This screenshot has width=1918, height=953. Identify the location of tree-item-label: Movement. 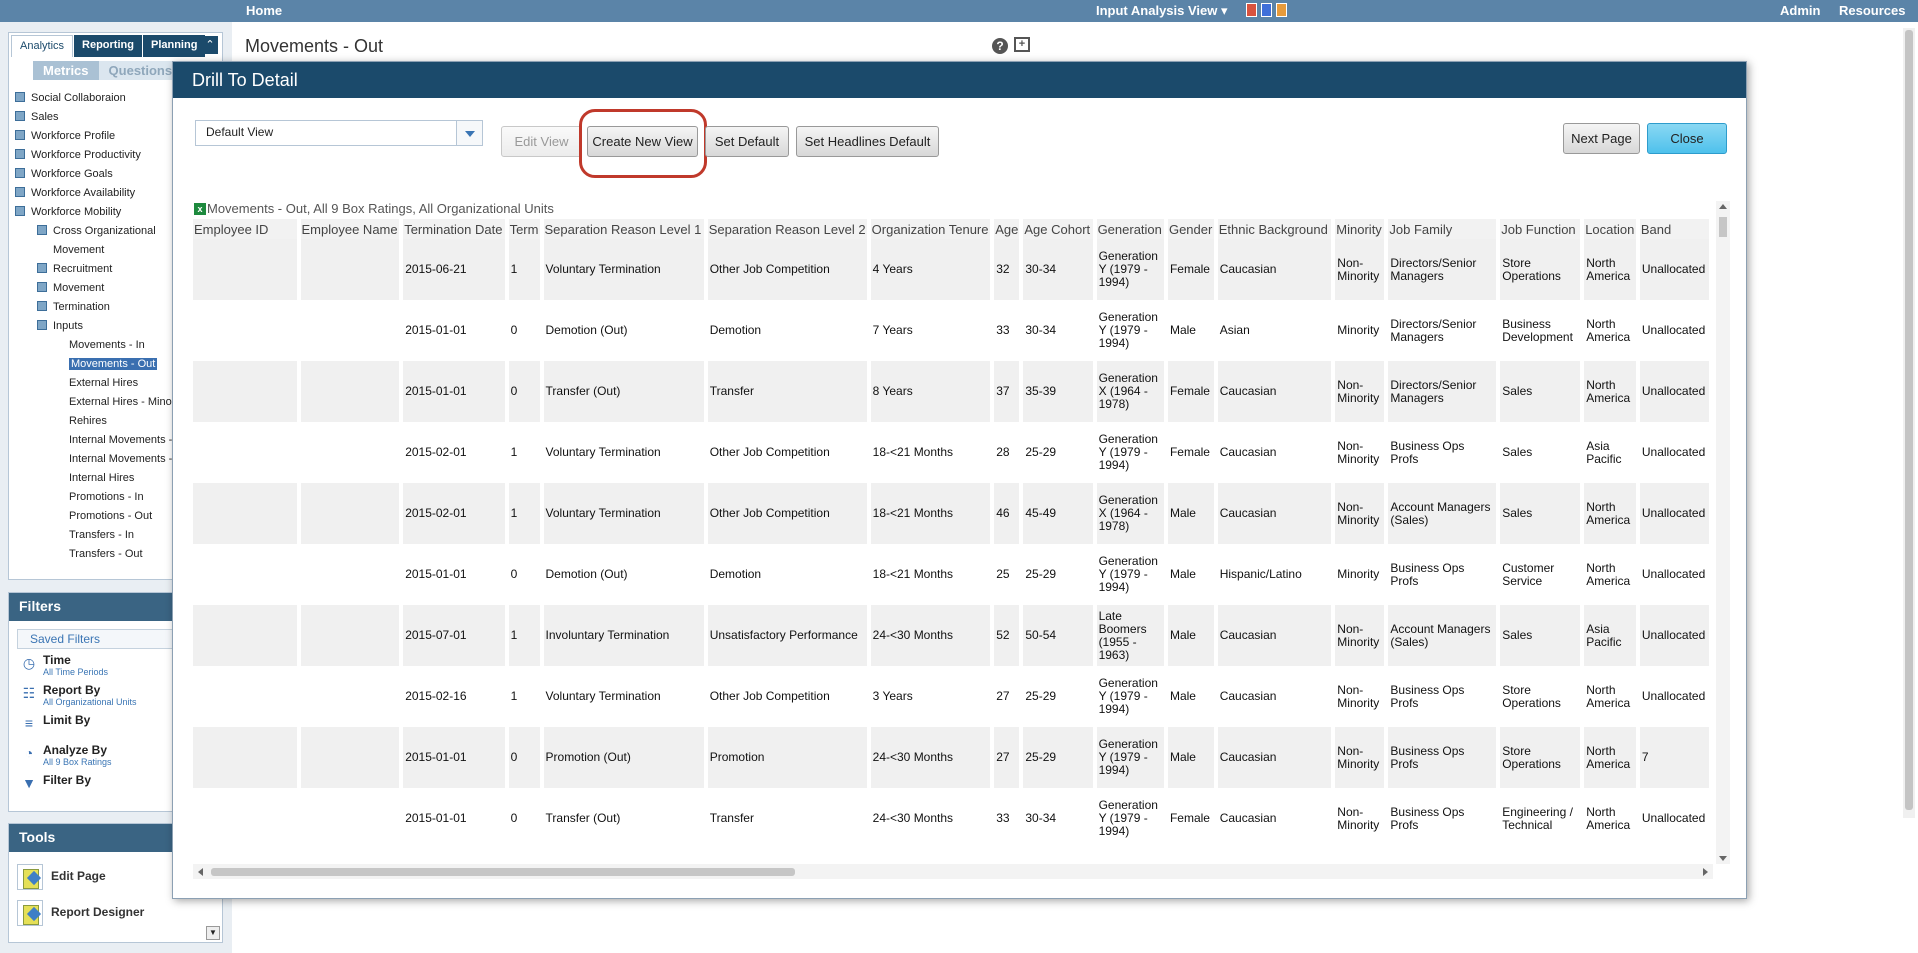
(79, 250).